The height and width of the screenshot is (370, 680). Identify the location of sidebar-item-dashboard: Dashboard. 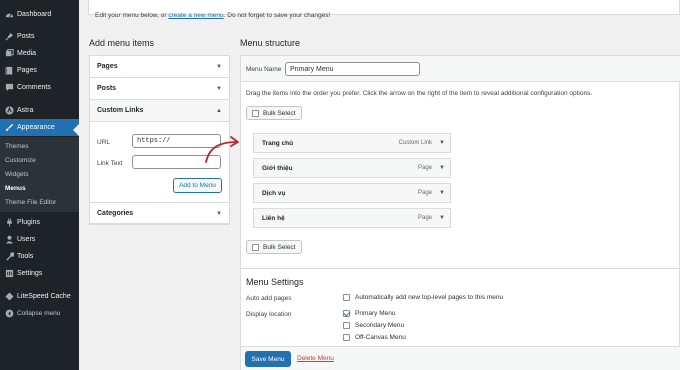
(39, 14).